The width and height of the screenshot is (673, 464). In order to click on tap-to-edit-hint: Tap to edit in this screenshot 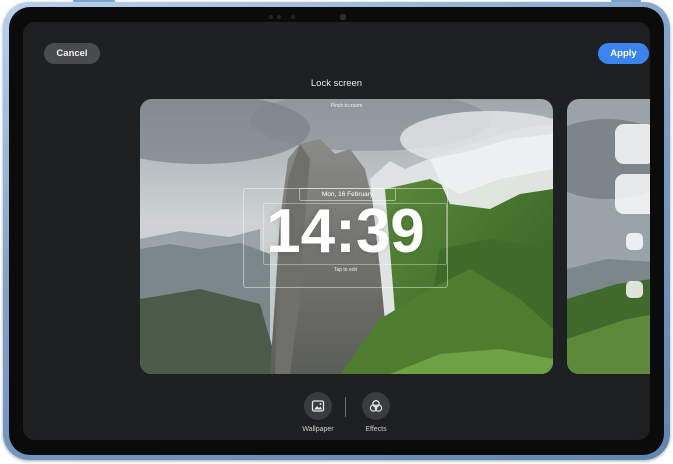, I will do `click(345, 270)`.